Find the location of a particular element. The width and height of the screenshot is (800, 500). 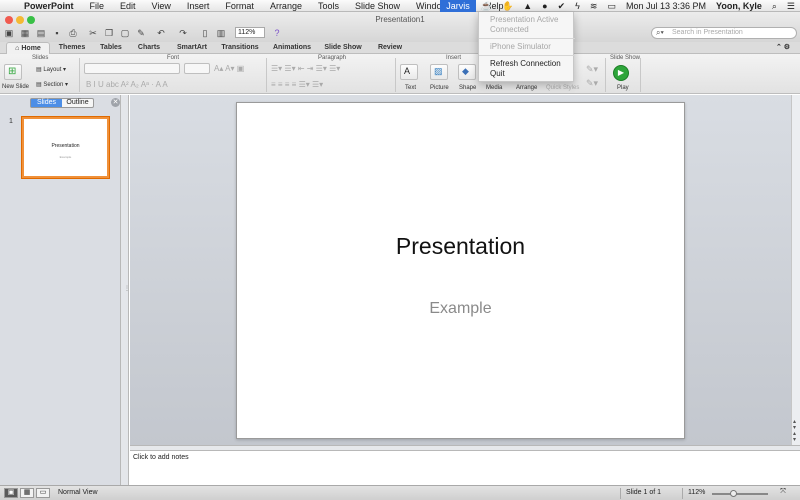

tab-transitions: Transitions is located at coordinates (240, 48).